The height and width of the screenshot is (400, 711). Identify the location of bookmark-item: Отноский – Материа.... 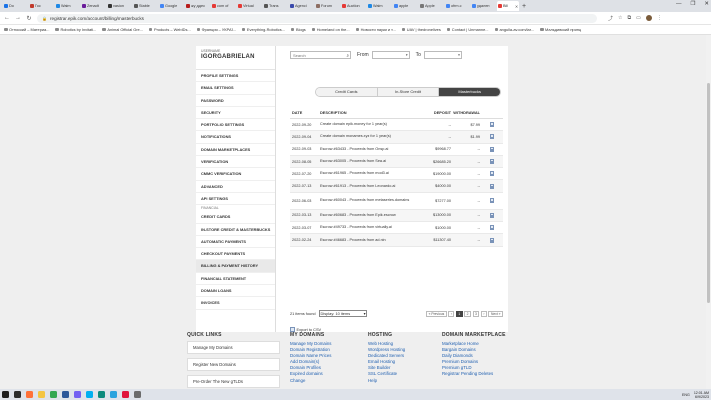
(26, 29).